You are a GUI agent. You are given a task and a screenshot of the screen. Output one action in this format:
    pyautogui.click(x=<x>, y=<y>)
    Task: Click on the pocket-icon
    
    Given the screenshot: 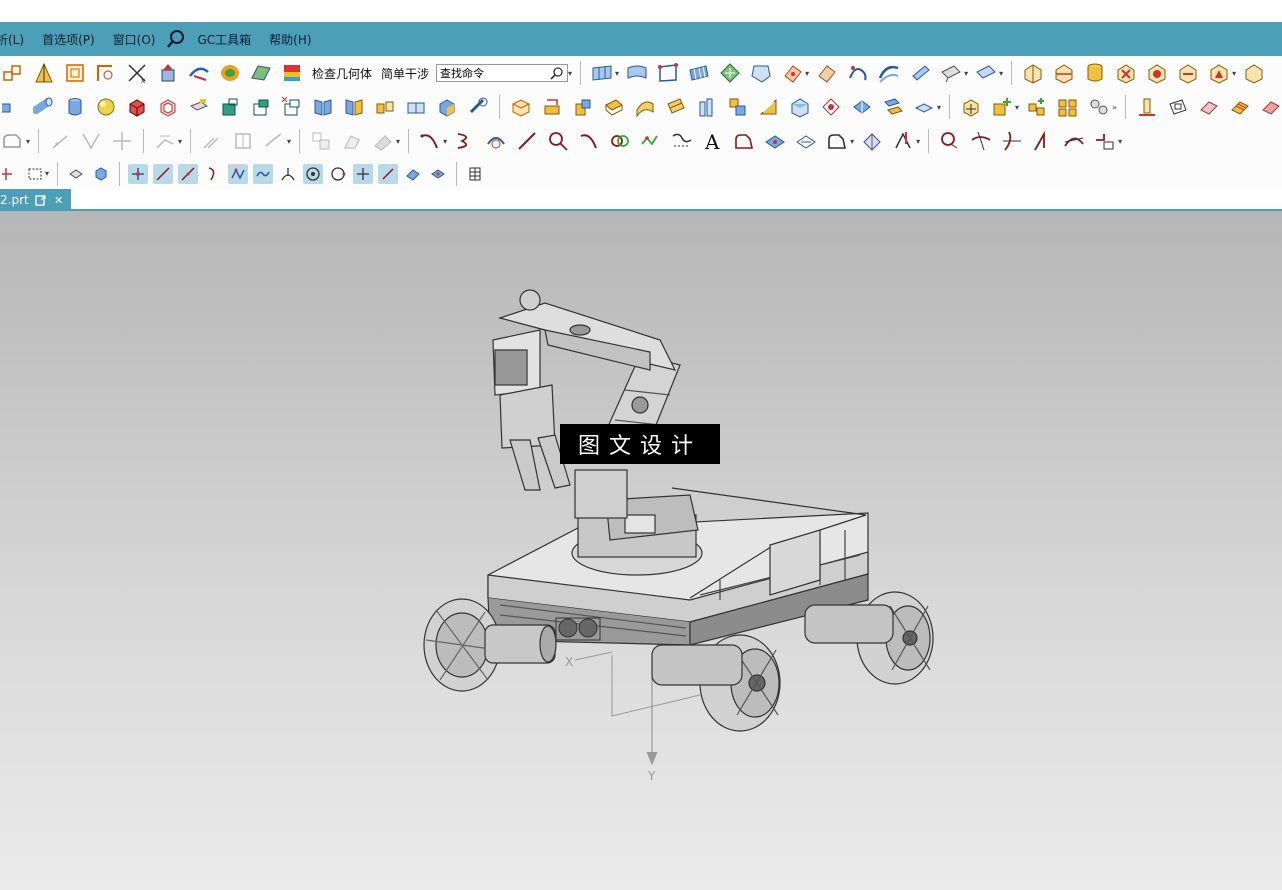 What is the action you would take?
    pyautogui.click(x=261, y=107)
    